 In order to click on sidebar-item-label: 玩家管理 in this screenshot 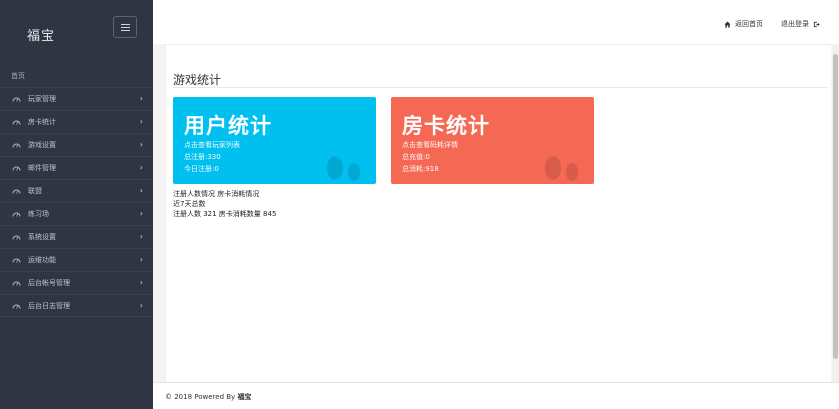, I will do `click(42, 99)`.